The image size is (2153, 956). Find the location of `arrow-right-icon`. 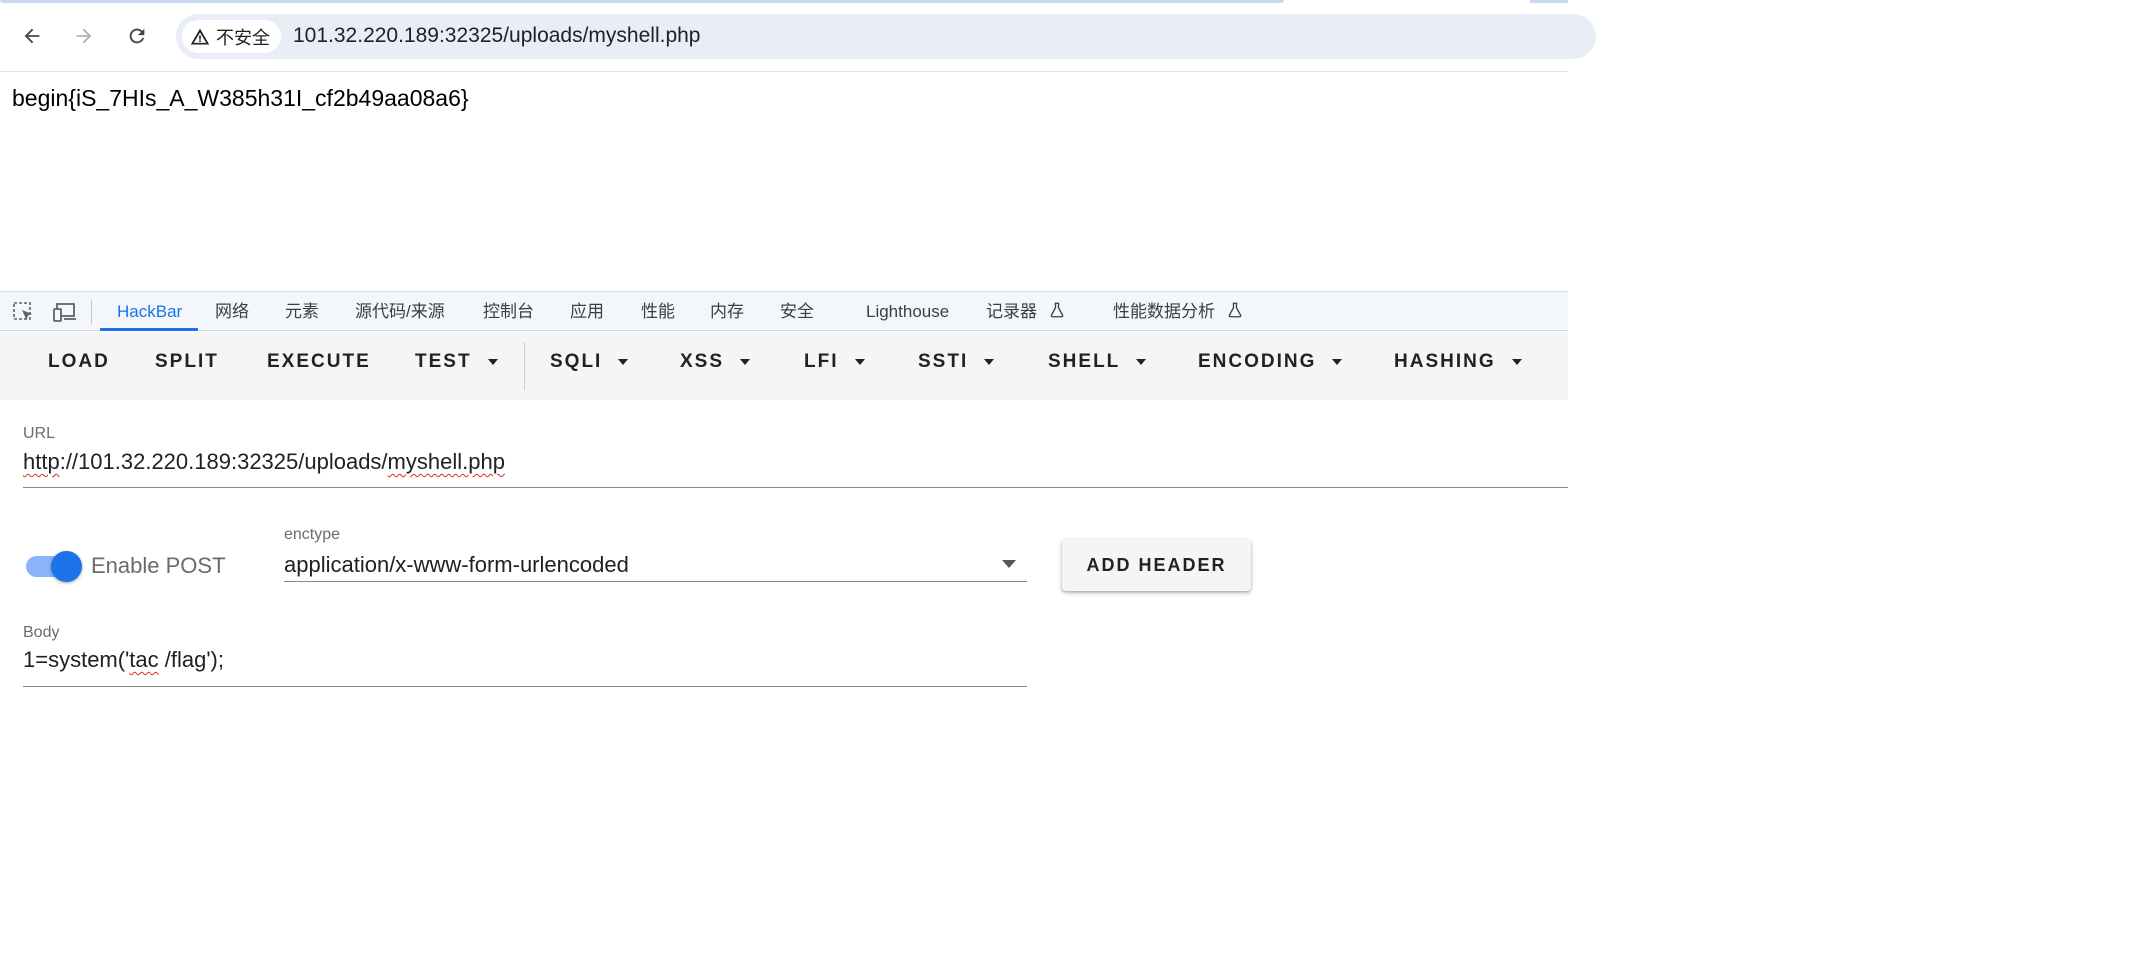

arrow-right-icon is located at coordinates (84, 36).